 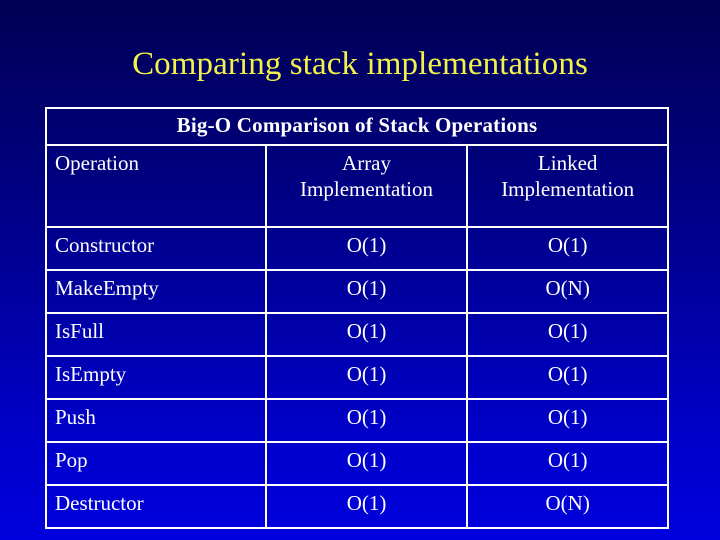 I want to click on table-row: Push O(1) O(1), so click(x=357, y=420).